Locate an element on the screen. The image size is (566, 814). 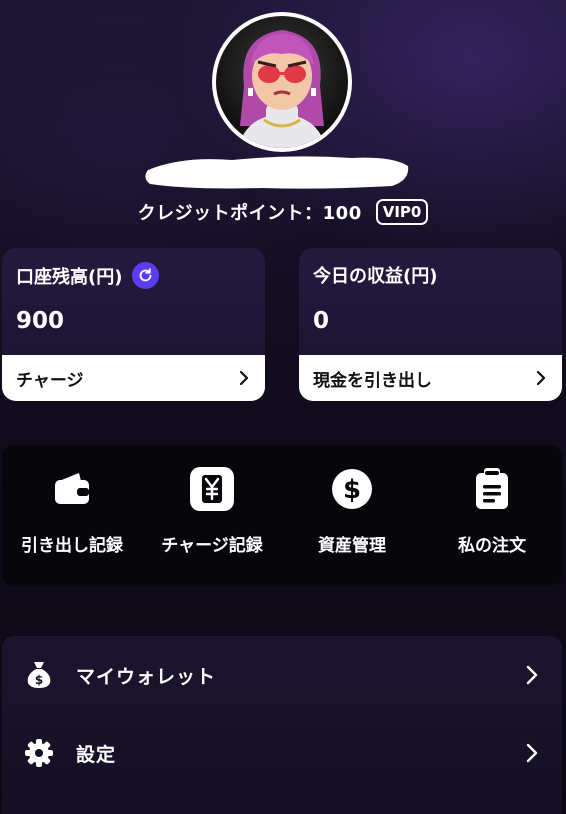
vip-badge: VIP0 is located at coordinates (402, 212).